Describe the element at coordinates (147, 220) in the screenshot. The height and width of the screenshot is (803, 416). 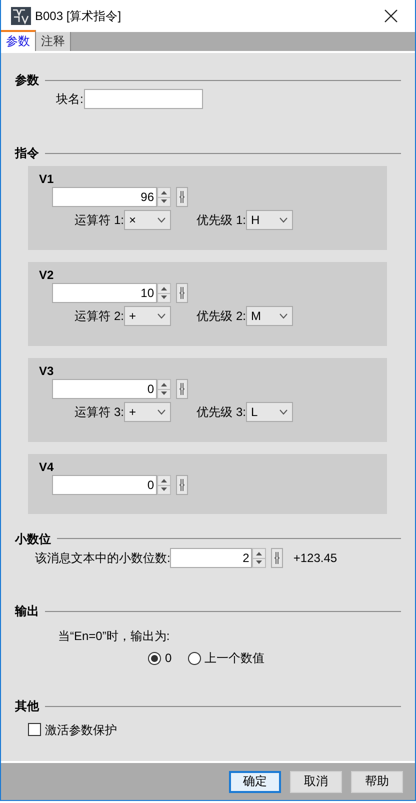
I see `dropdown: ×` at that location.